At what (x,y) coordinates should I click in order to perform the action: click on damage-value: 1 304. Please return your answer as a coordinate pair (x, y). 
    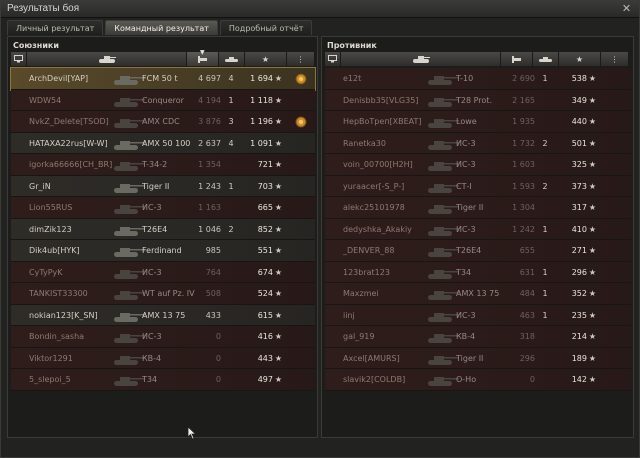
    Looking at the image, I should click on (523, 207).